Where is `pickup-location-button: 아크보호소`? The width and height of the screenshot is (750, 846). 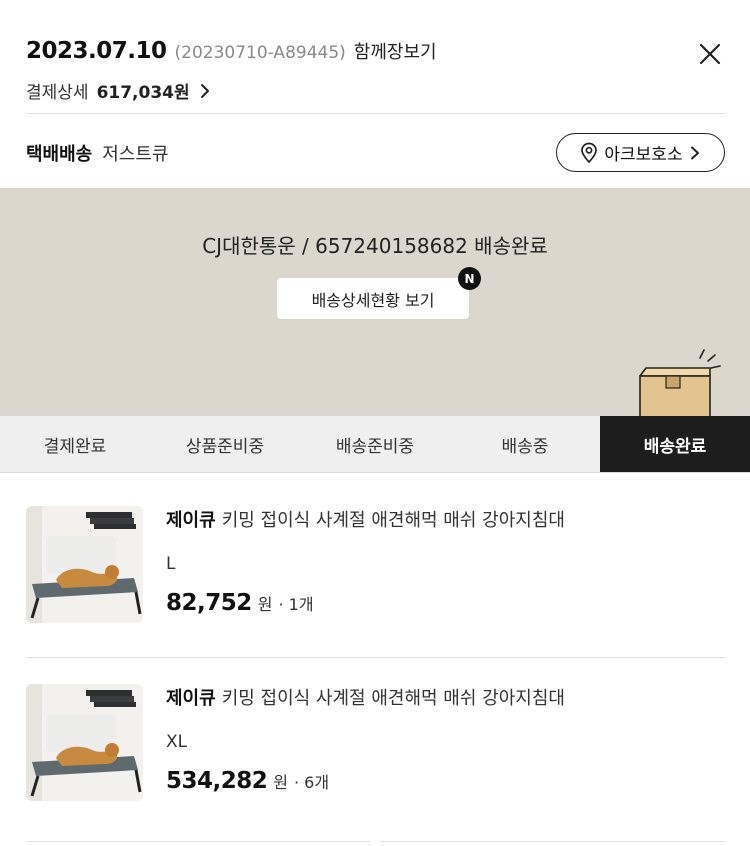 pickup-location-button: 아크보호소 is located at coordinates (640, 152).